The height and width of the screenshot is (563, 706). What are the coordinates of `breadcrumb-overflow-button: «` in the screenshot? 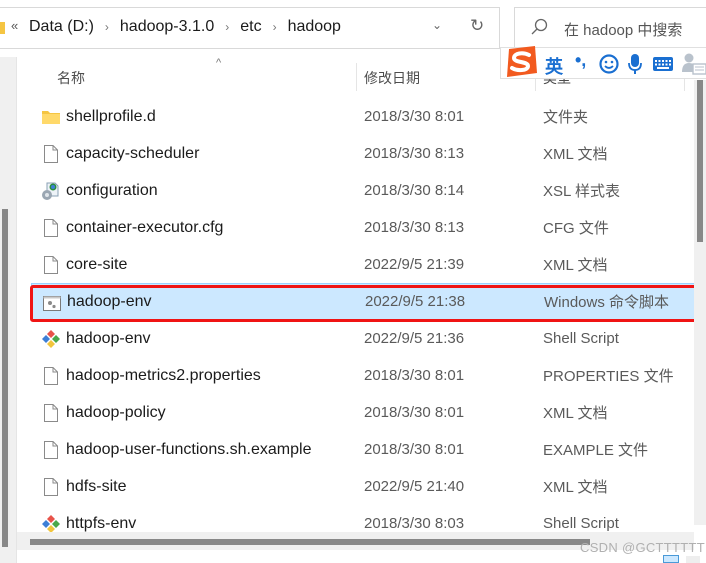 It's located at (14, 25).